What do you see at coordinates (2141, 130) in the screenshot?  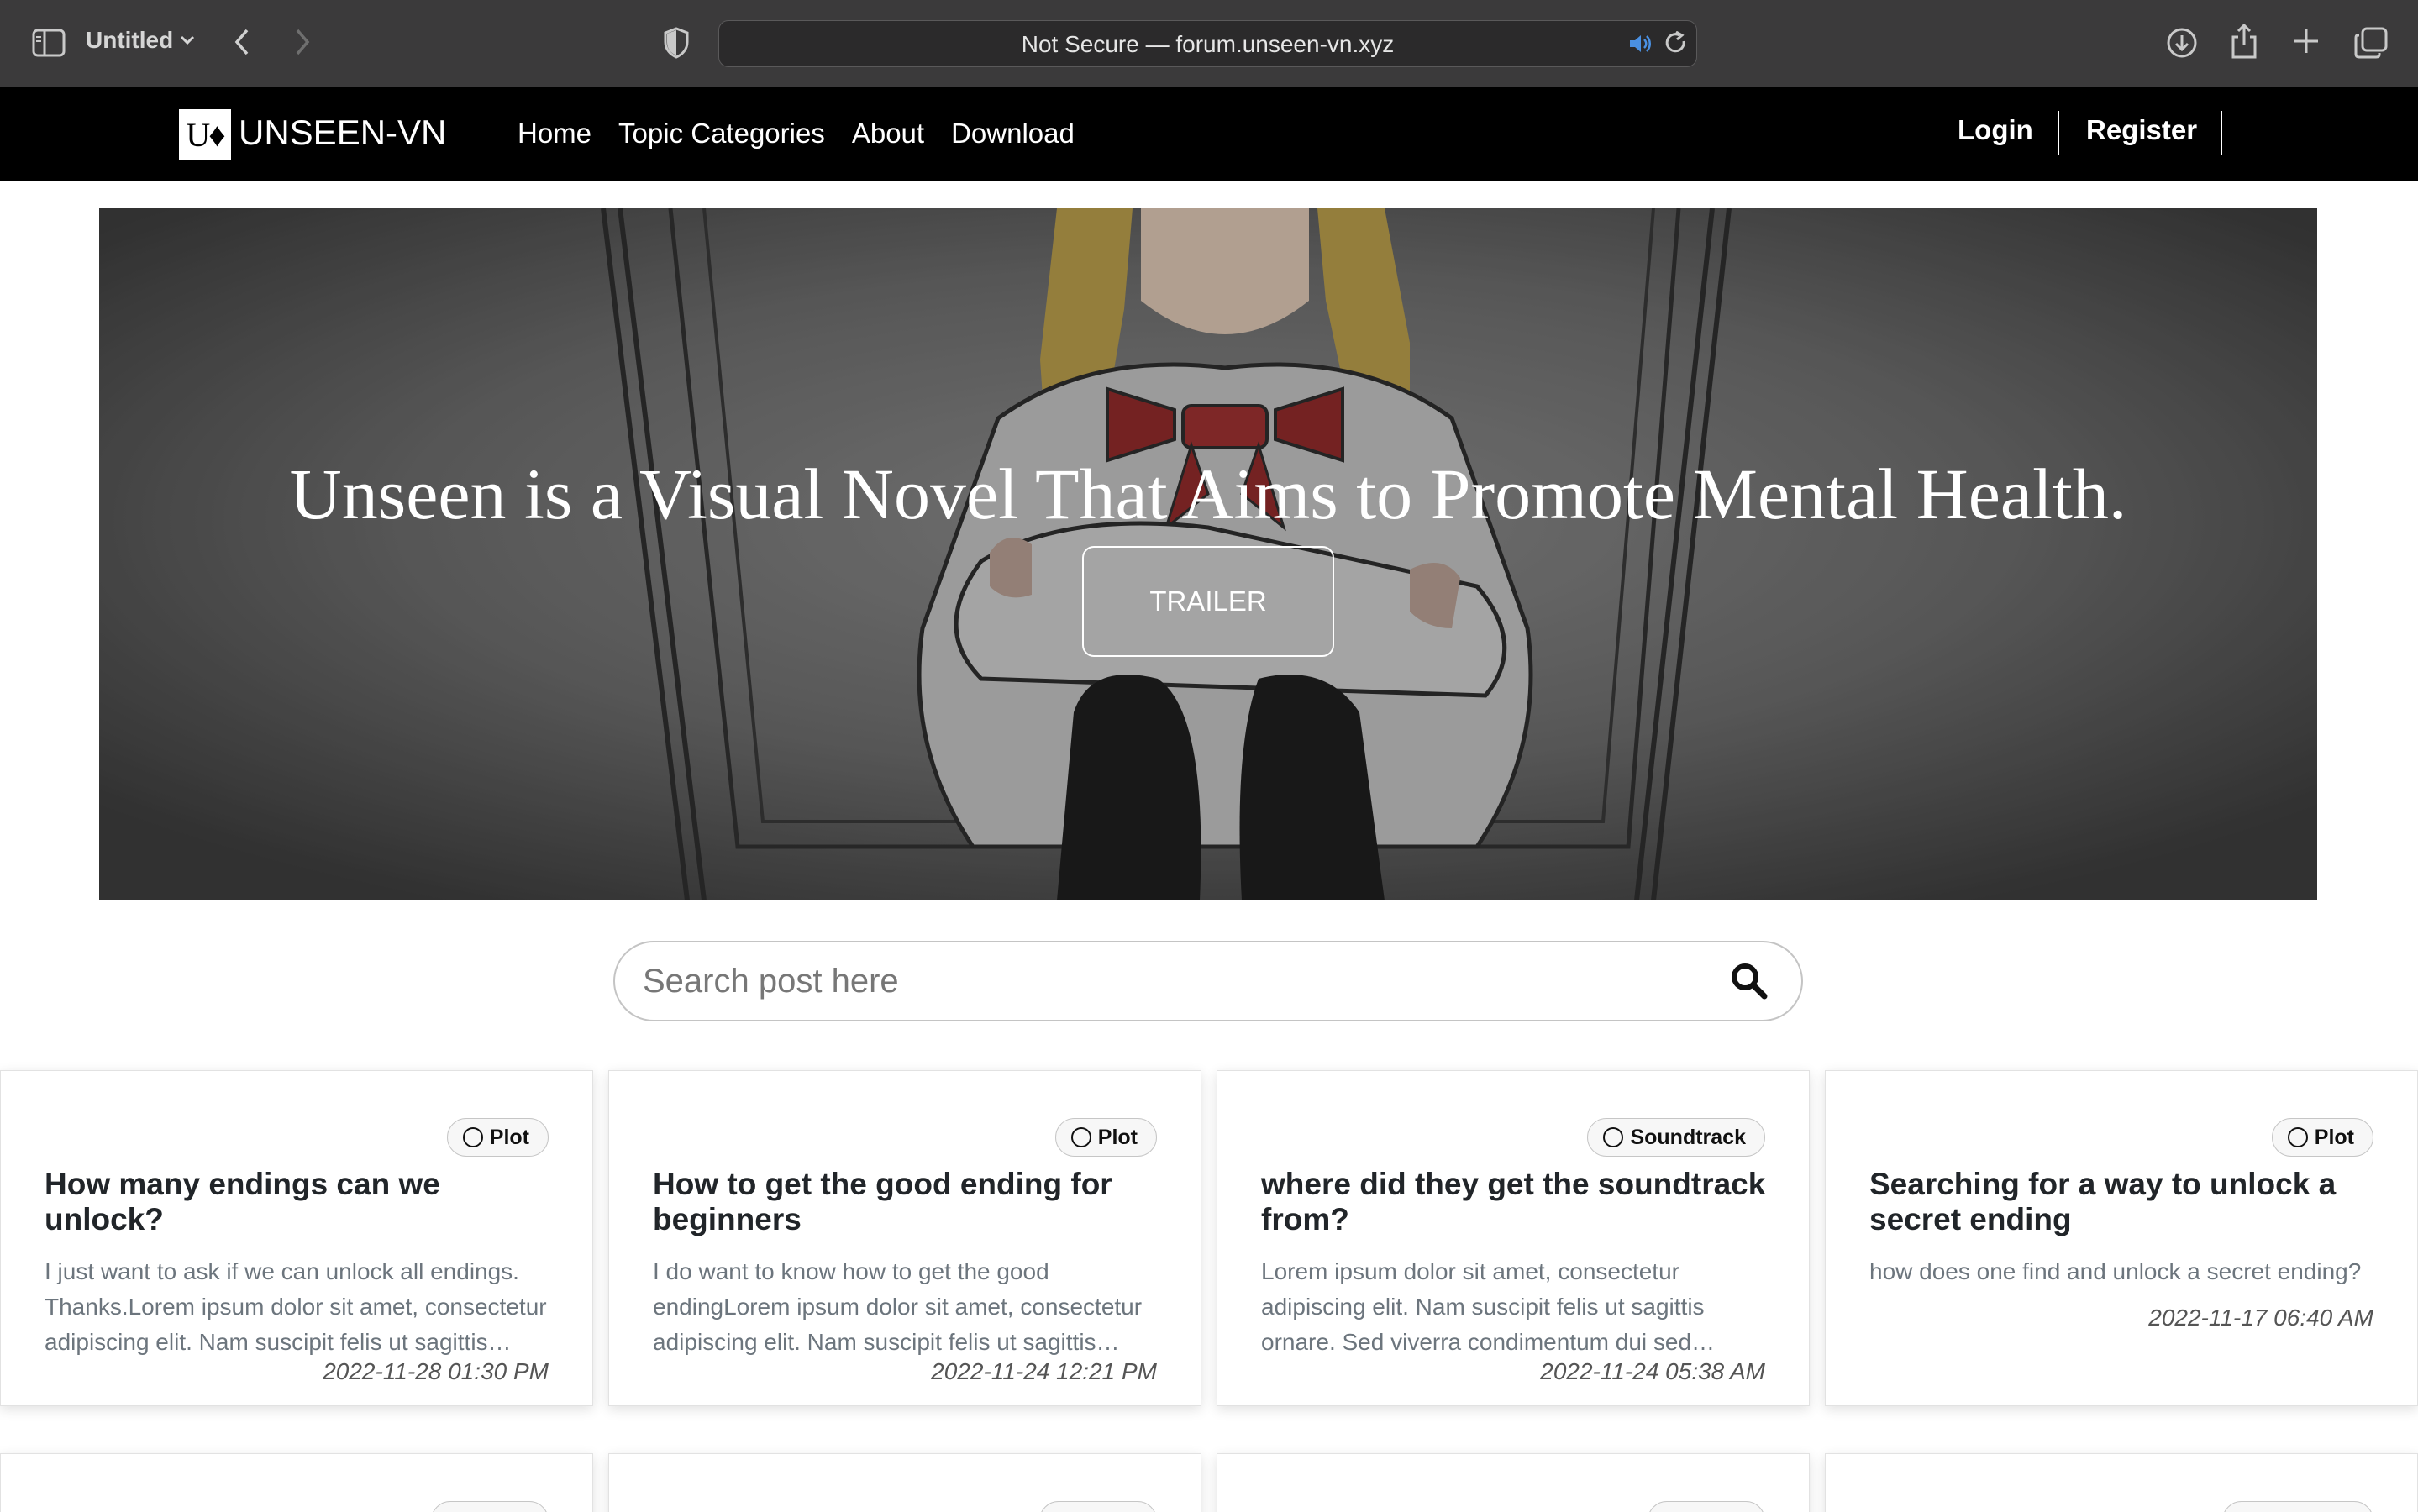 I see `register-link: Register` at bounding box center [2141, 130].